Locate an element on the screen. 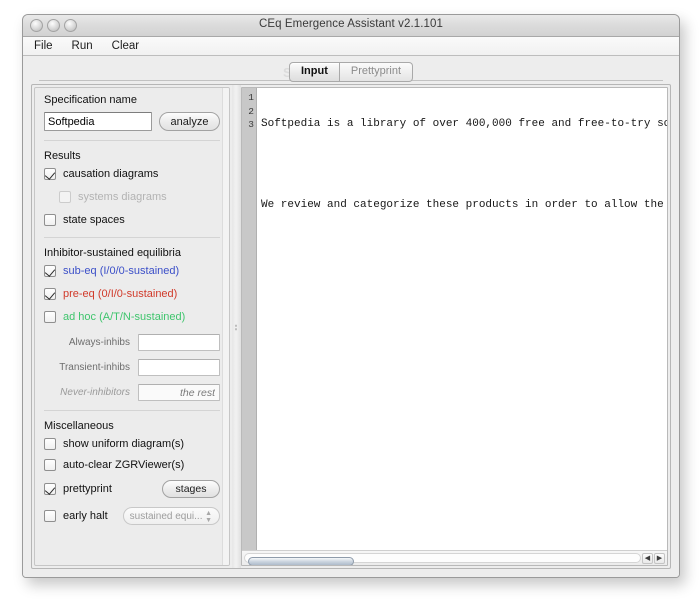  checkbox-show-uniform-diagram-label: show uniform diagram(s) is located at coordinates (124, 444).